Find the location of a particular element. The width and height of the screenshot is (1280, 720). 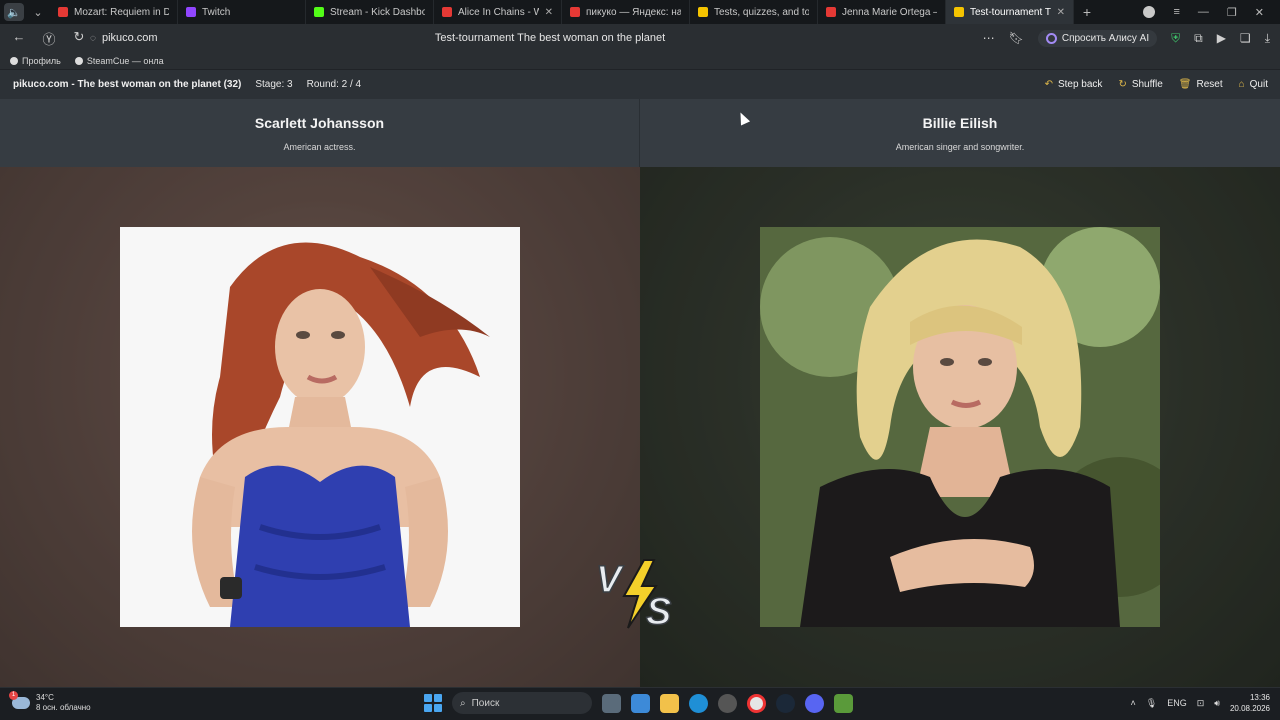

browser-tab: Stream - Kick Dashboard is located at coordinates (370, 12).